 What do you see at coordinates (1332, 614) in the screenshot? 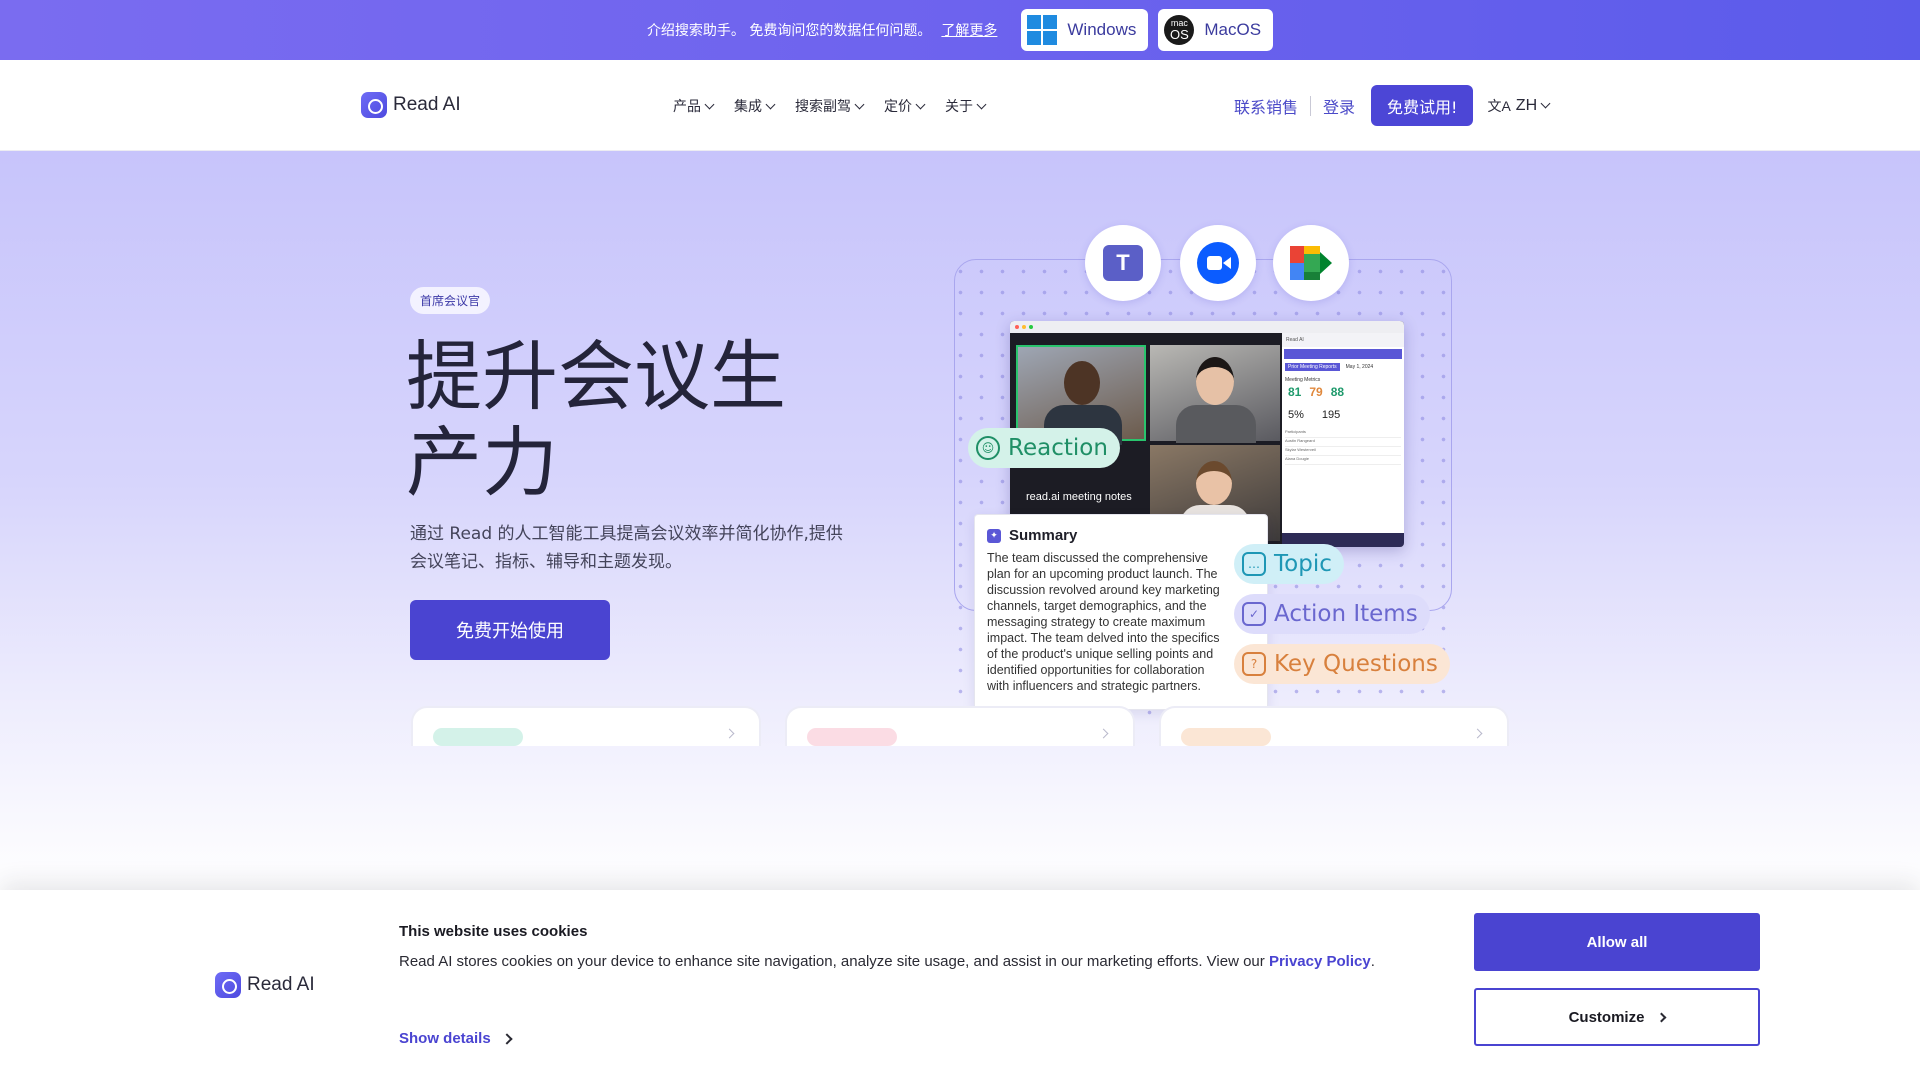
I see `action-items-pill: ✓ Action Items` at bounding box center [1332, 614].